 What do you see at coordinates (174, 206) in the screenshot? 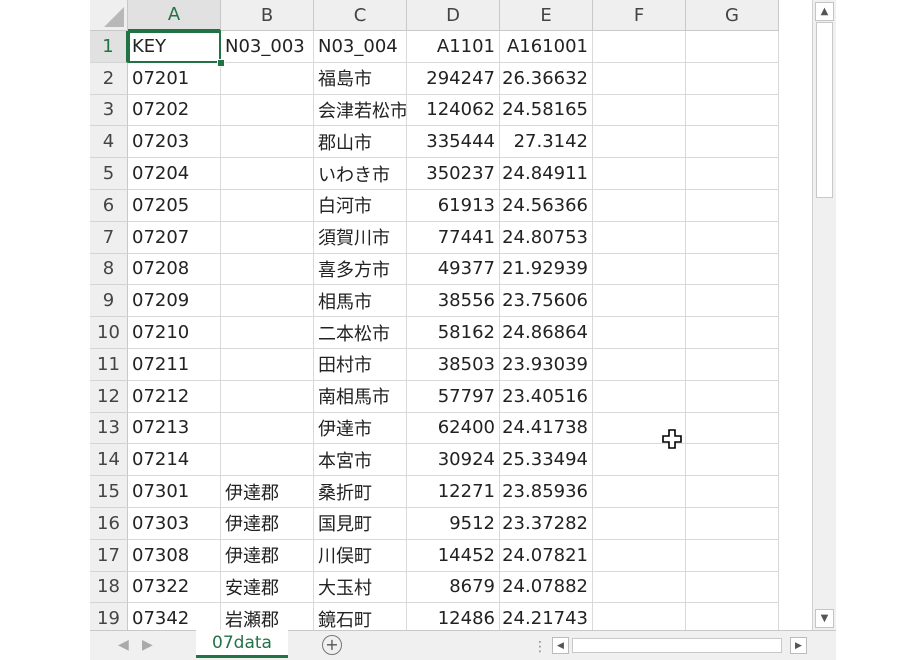
I see `cell-a6: 07205` at bounding box center [174, 206].